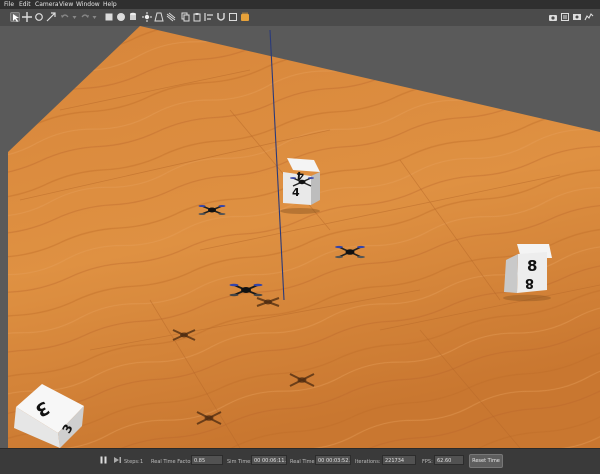 This screenshot has height=474, width=600. What do you see at coordinates (88, 4) in the screenshot?
I see `menu-window: Window` at bounding box center [88, 4].